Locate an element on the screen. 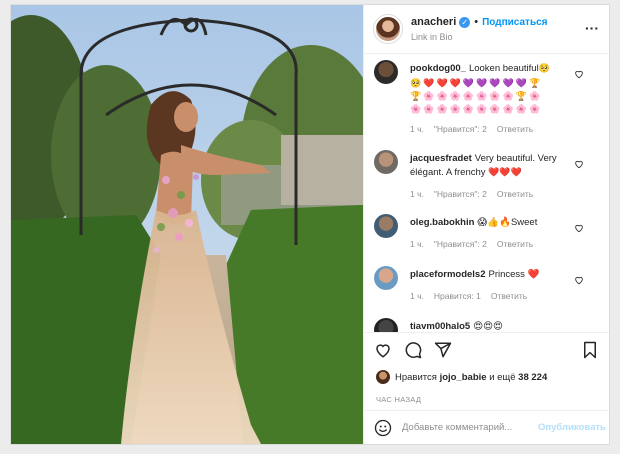 The height and width of the screenshot is (454, 620). comment-text-line: placeformodels2 Princess ❤️ is located at coordinates (494, 275).